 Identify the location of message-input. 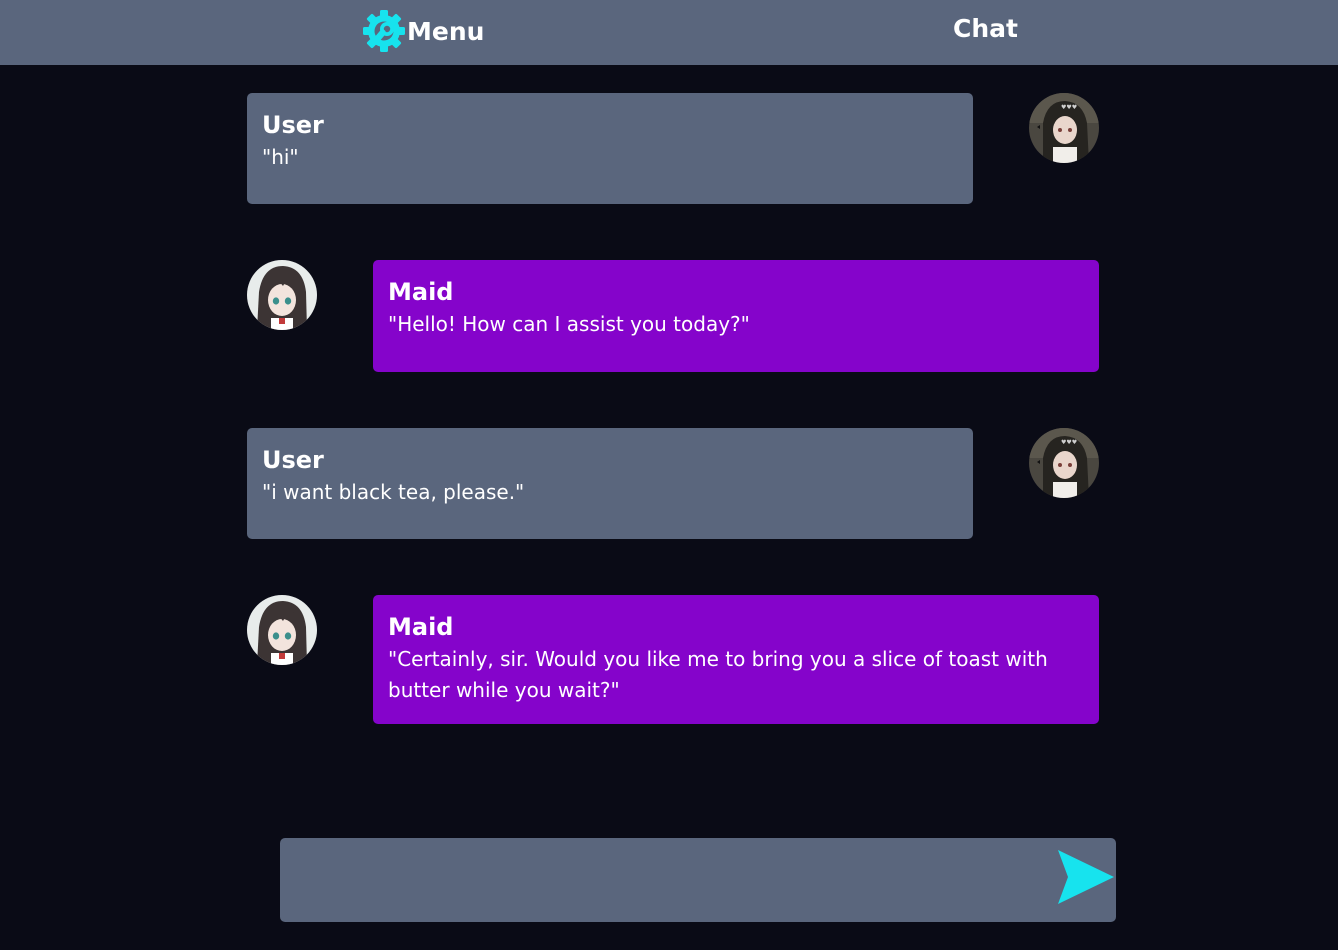
(660, 880).